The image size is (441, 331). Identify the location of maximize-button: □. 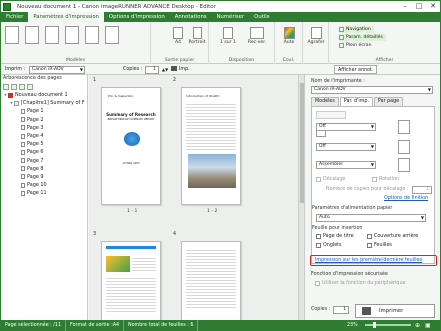
(419, 6).